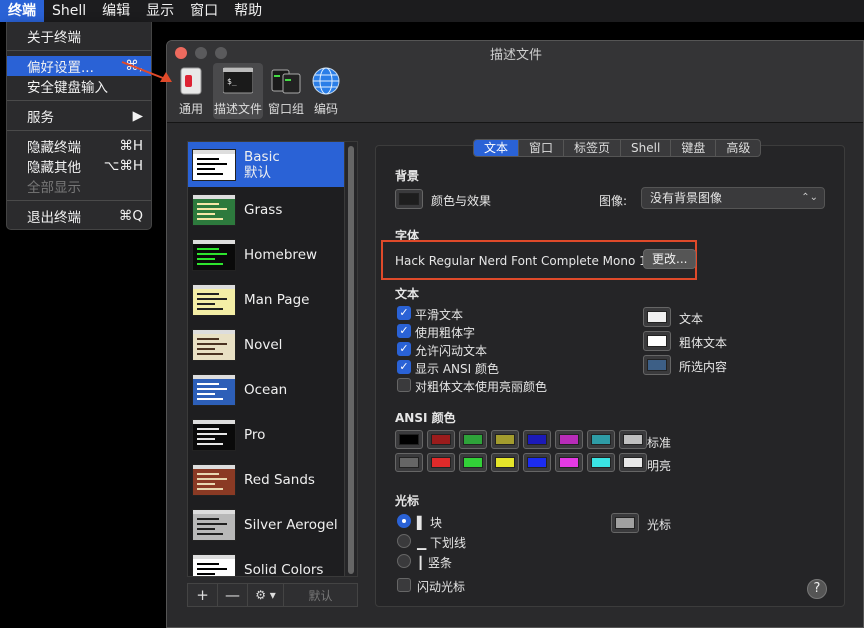  I want to click on tab-tabs: 标签页, so click(593, 148).